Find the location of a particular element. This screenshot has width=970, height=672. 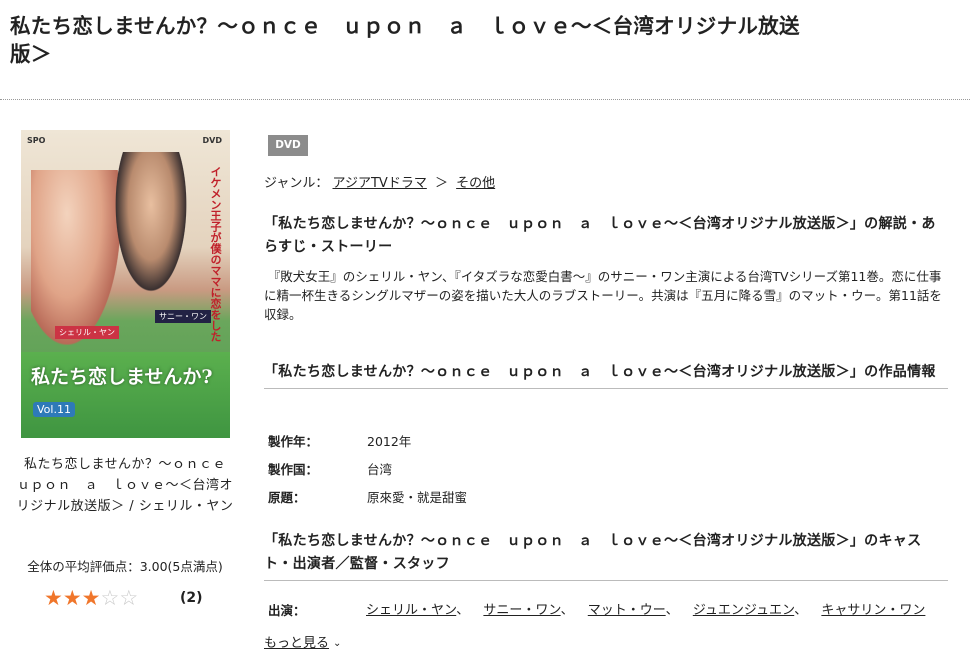

info-label-original-title: 原題： is located at coordinates (287, 497).